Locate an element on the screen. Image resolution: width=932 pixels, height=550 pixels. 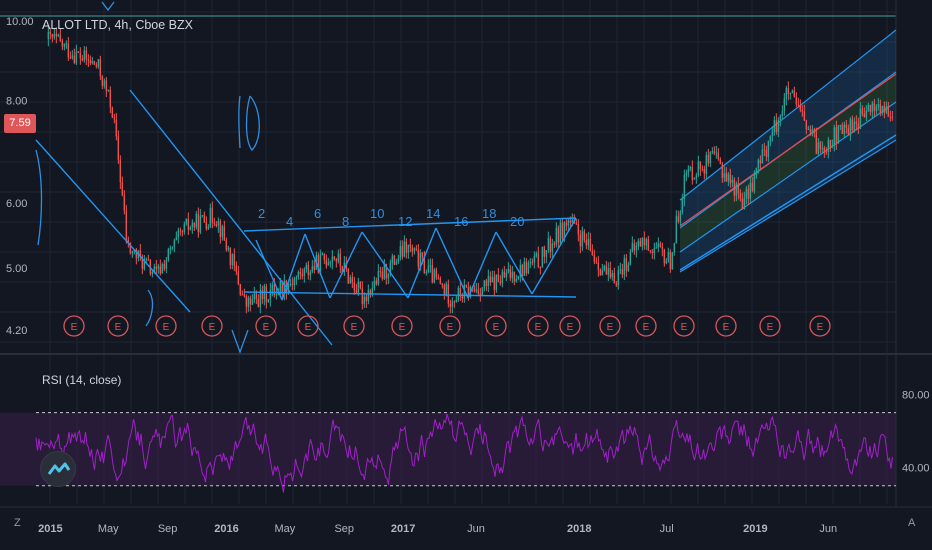
hand-drawn-wave-number: 4 is located at coordinates (289, 221).